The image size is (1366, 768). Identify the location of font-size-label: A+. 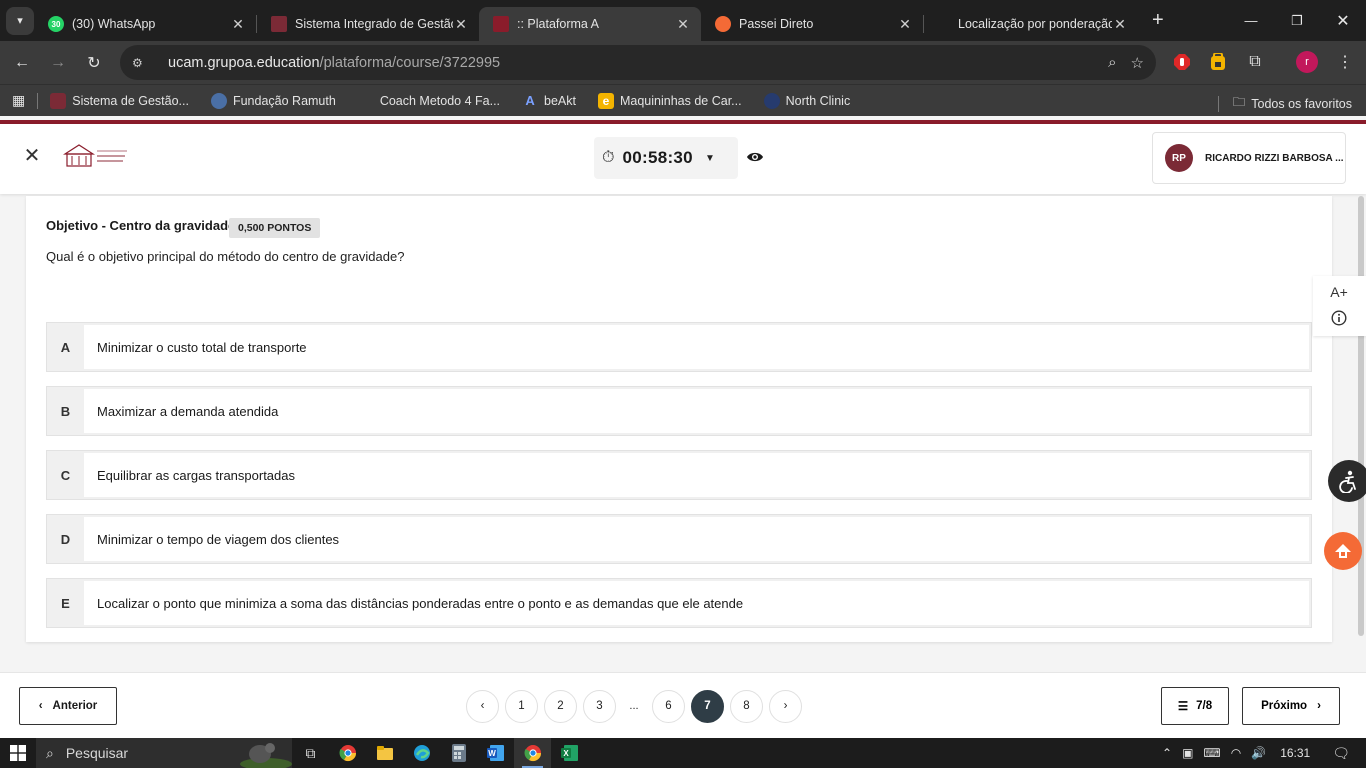
(1339, 292).